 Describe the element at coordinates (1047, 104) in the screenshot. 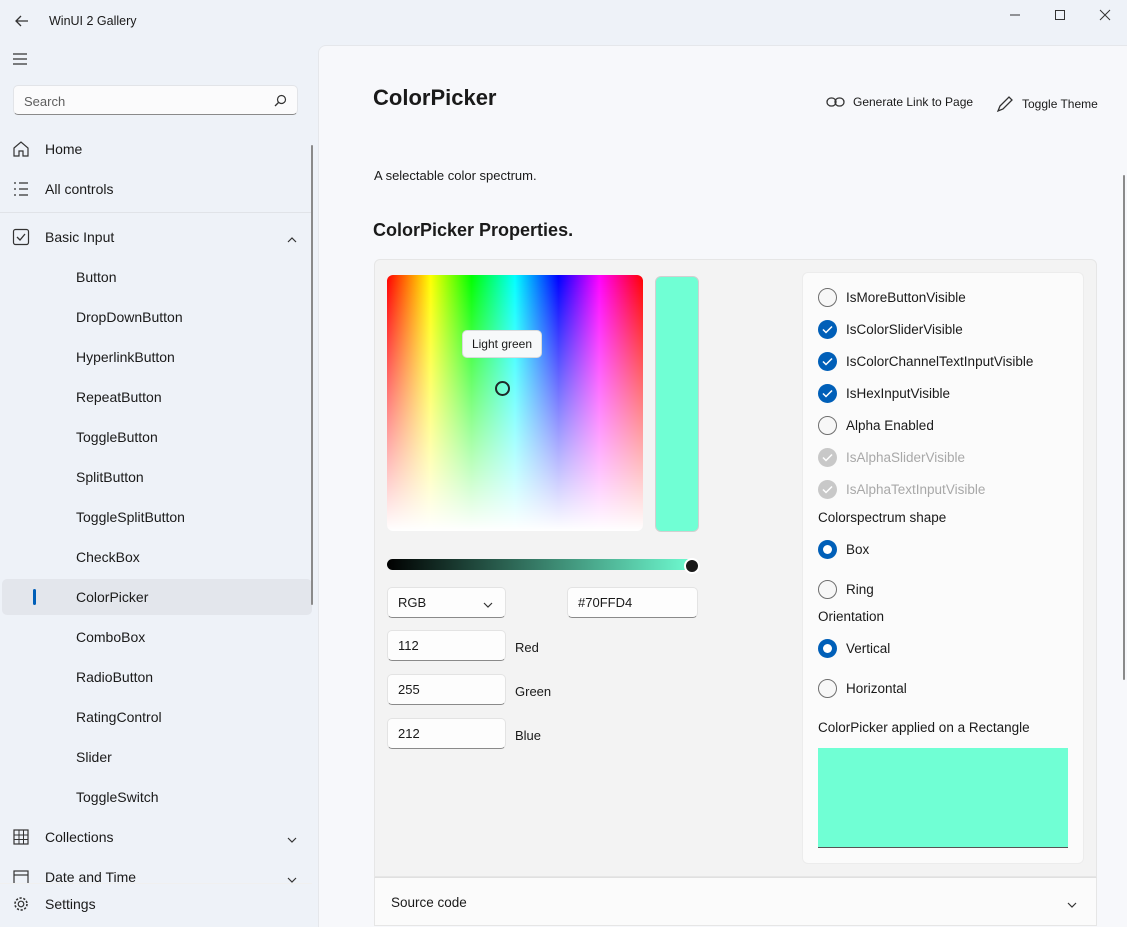

I see `toggle-theme-button: Toggle Theme` at that location.